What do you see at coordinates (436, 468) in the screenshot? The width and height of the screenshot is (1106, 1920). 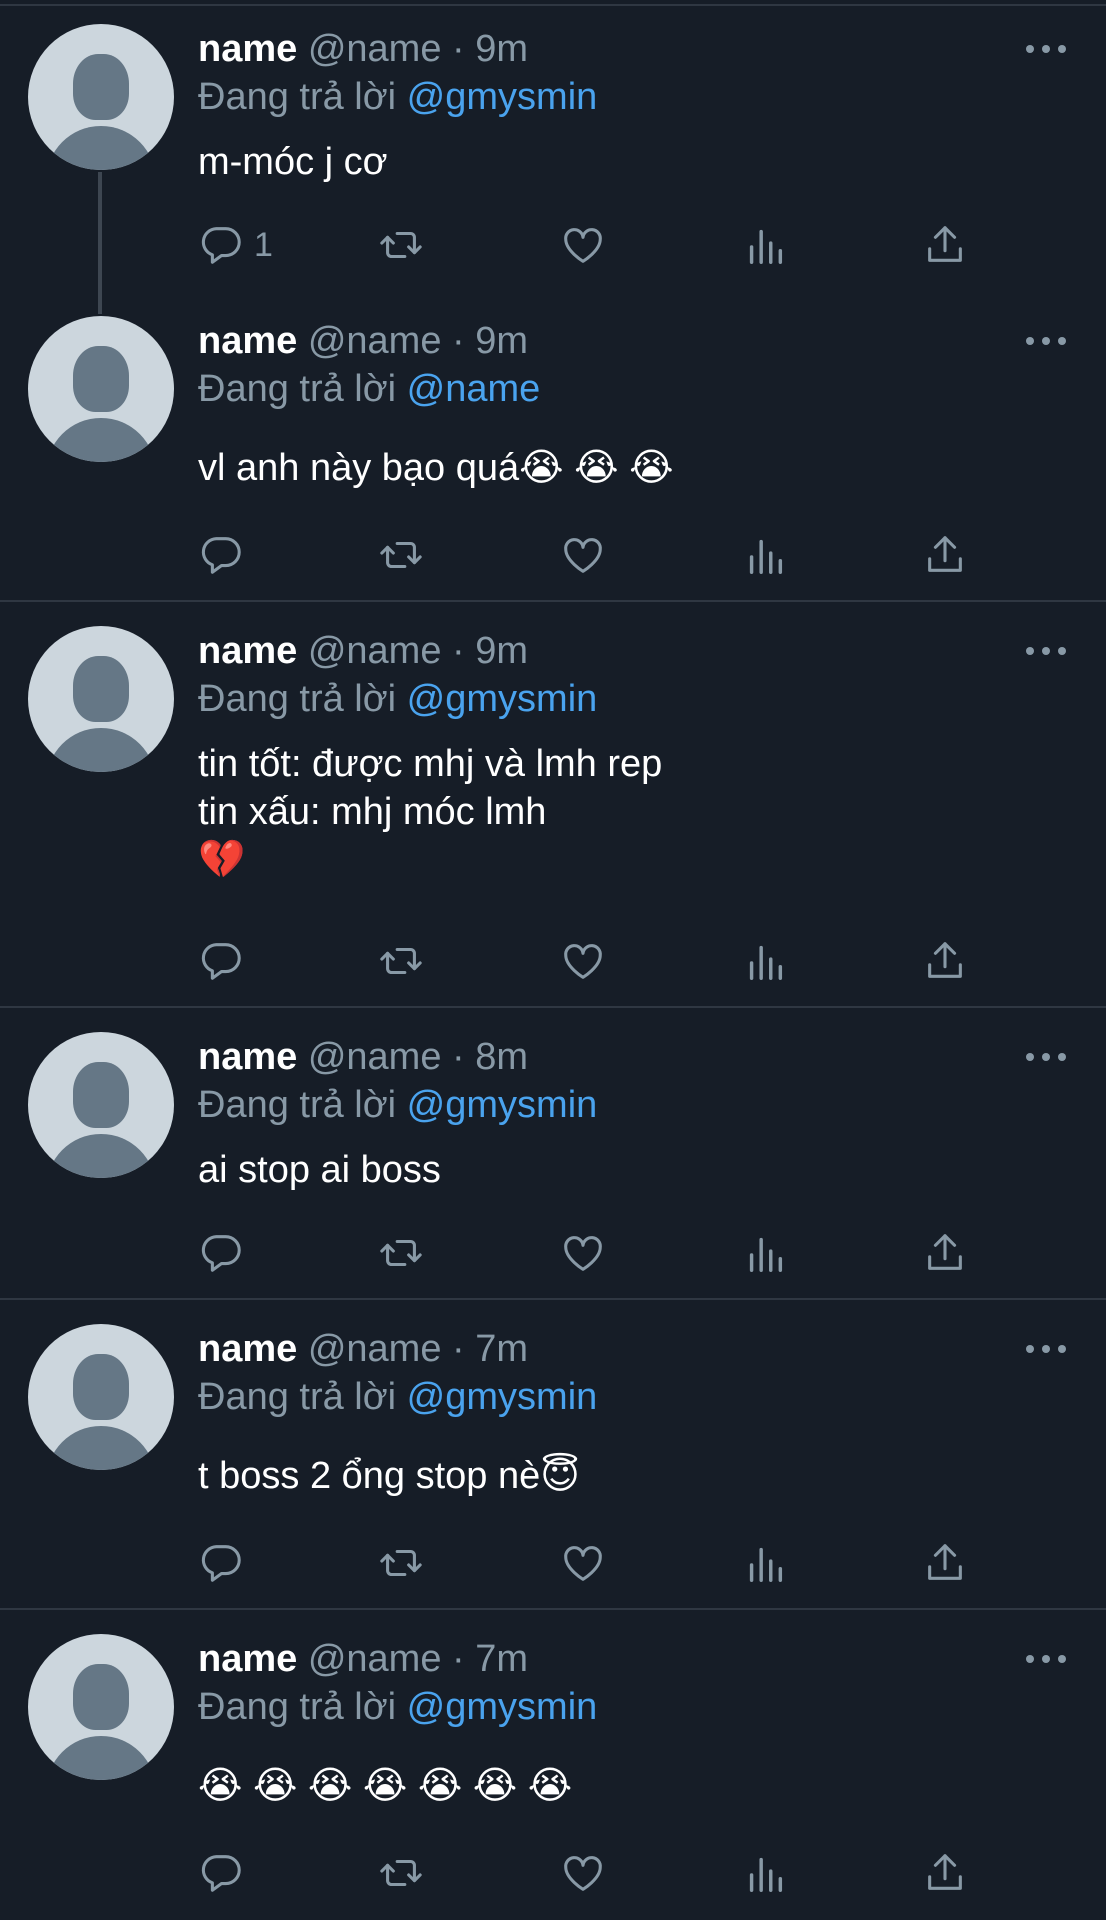 I see `tweet-text: vl anh này bạo quá😭 😭 😭` at bounding box center [436, 468].